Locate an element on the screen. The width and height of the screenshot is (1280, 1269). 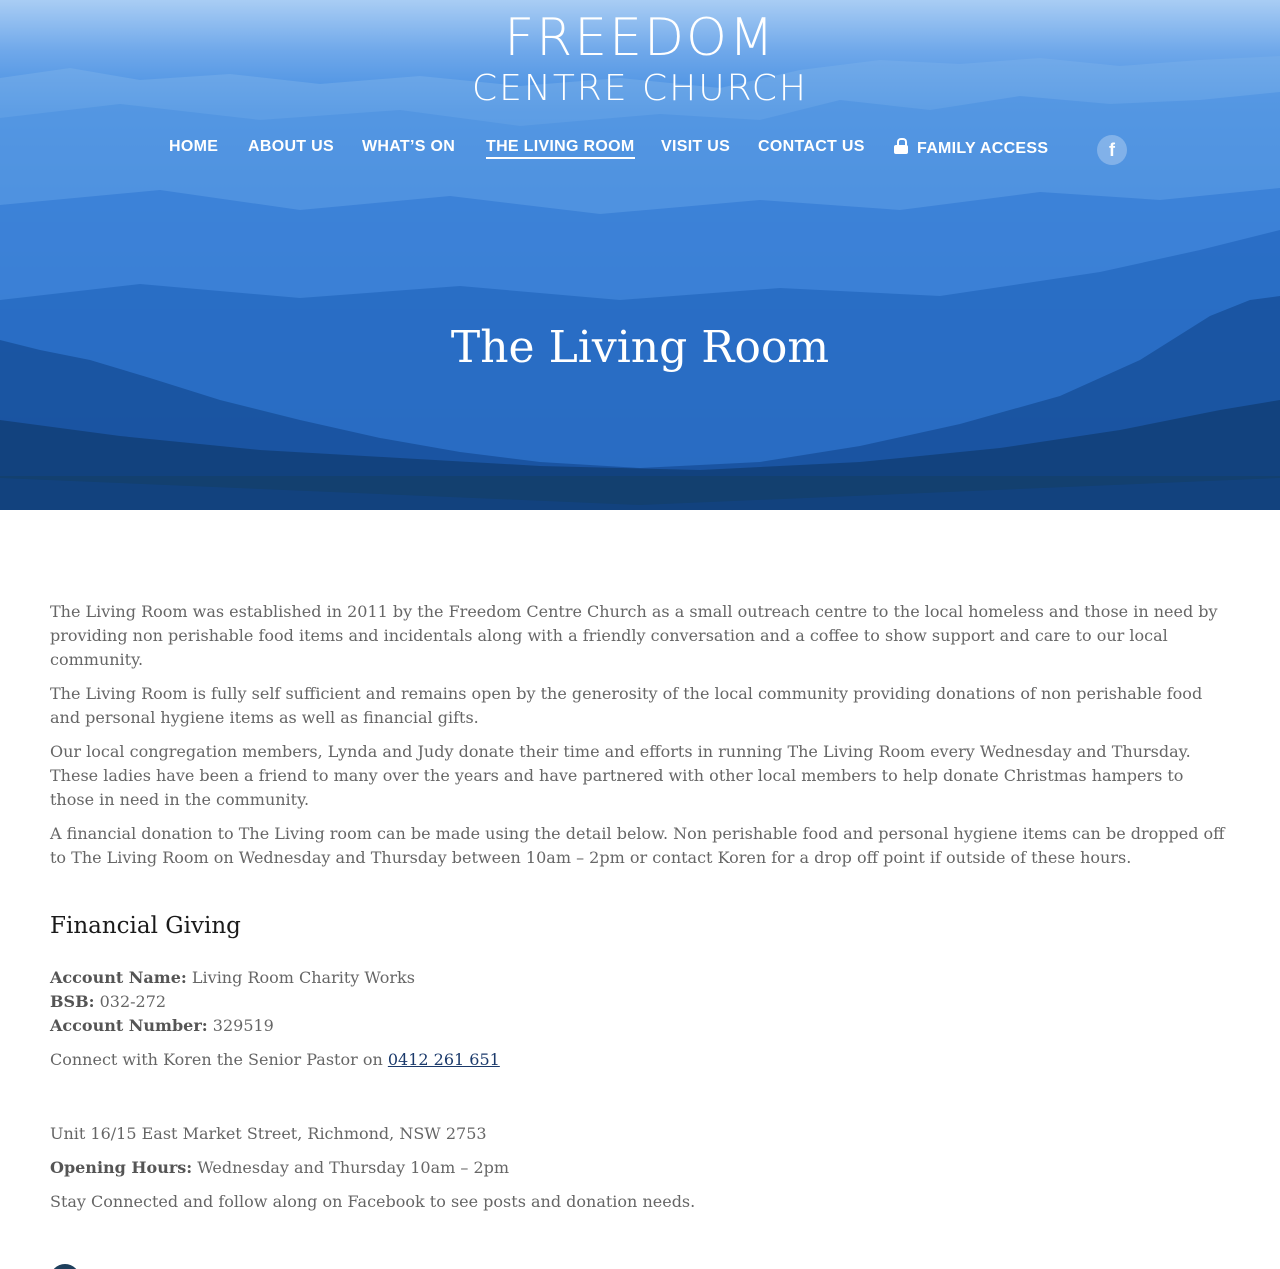
bsb-value: 032-272 is located at coordinates (133, 1001).